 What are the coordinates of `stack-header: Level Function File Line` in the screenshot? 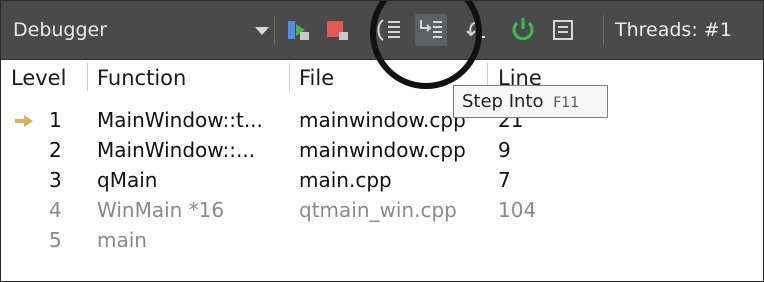 It's located at (382, 78).